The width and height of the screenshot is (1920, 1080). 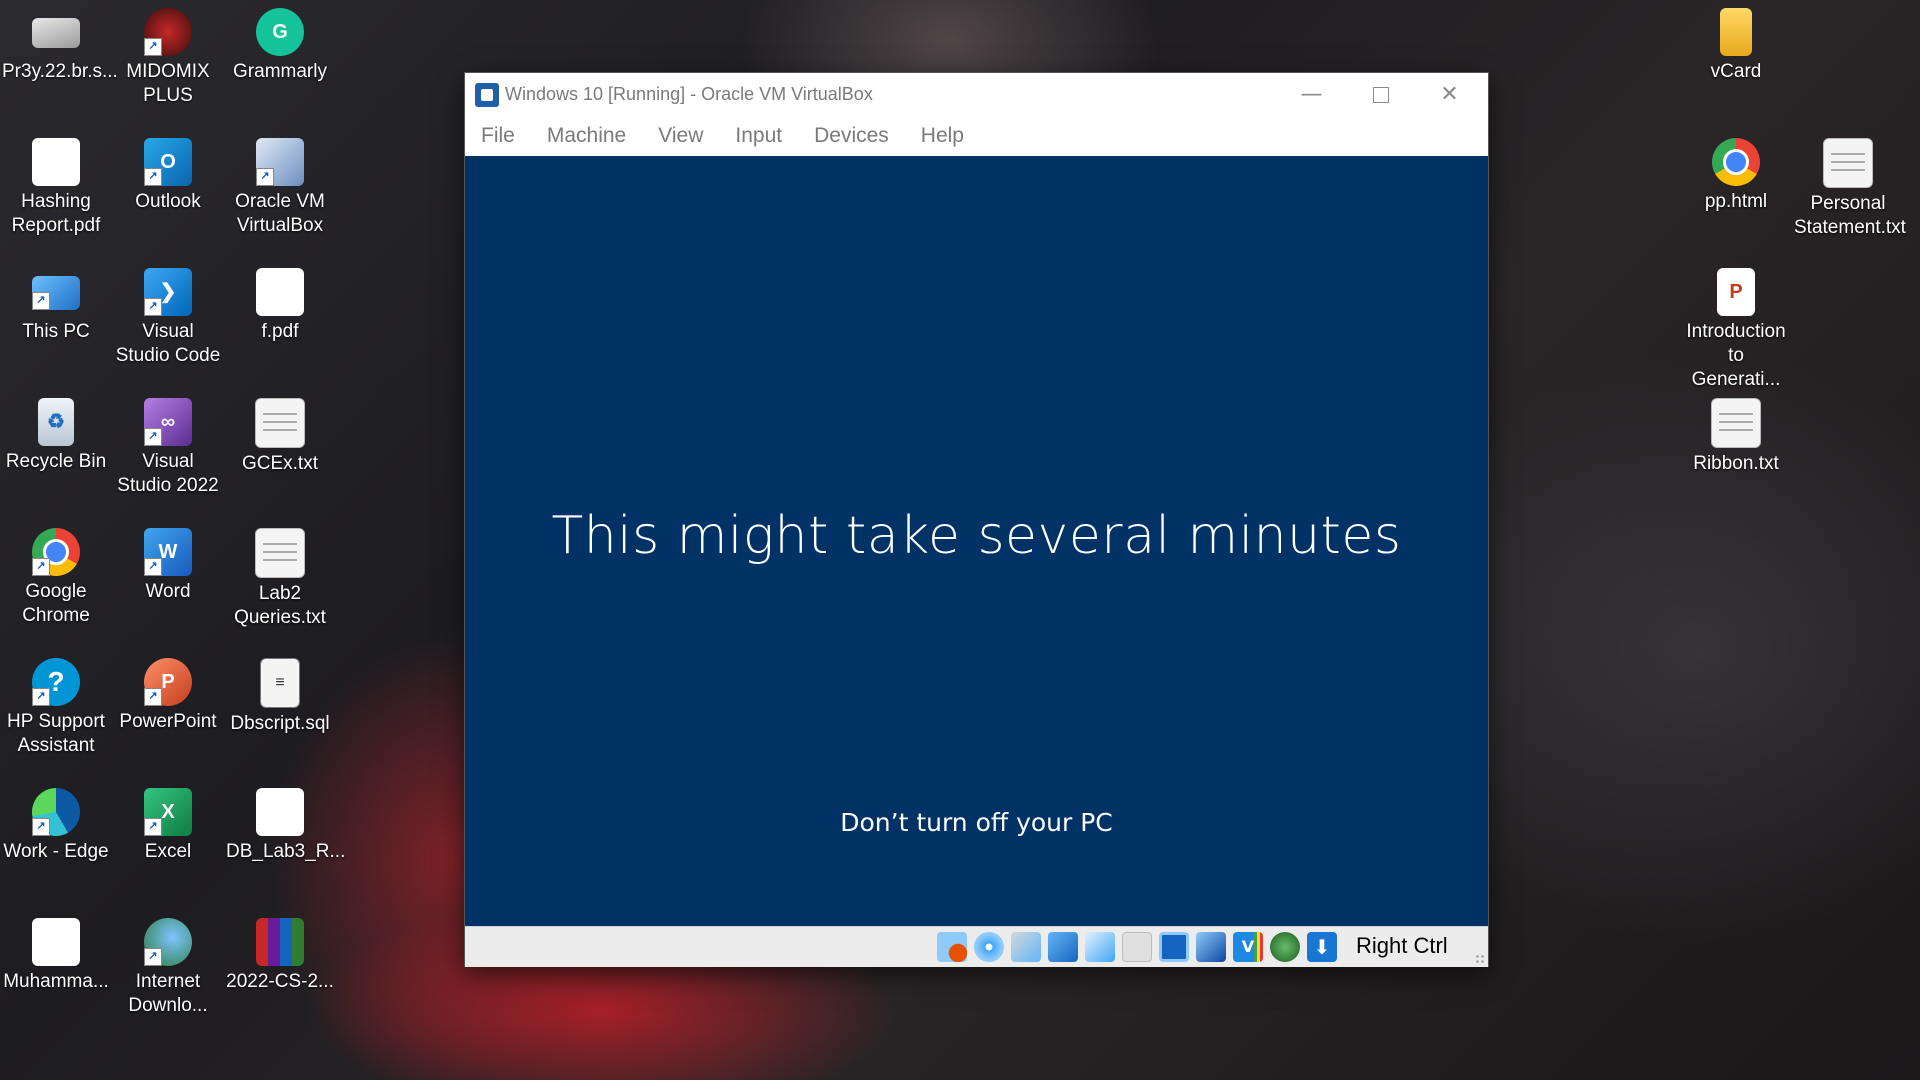 What do you see at coordinates (56, 603) in the screenshot?
I see `desktop-icon-label: Google Chrome` at bounding box center [56, 603].